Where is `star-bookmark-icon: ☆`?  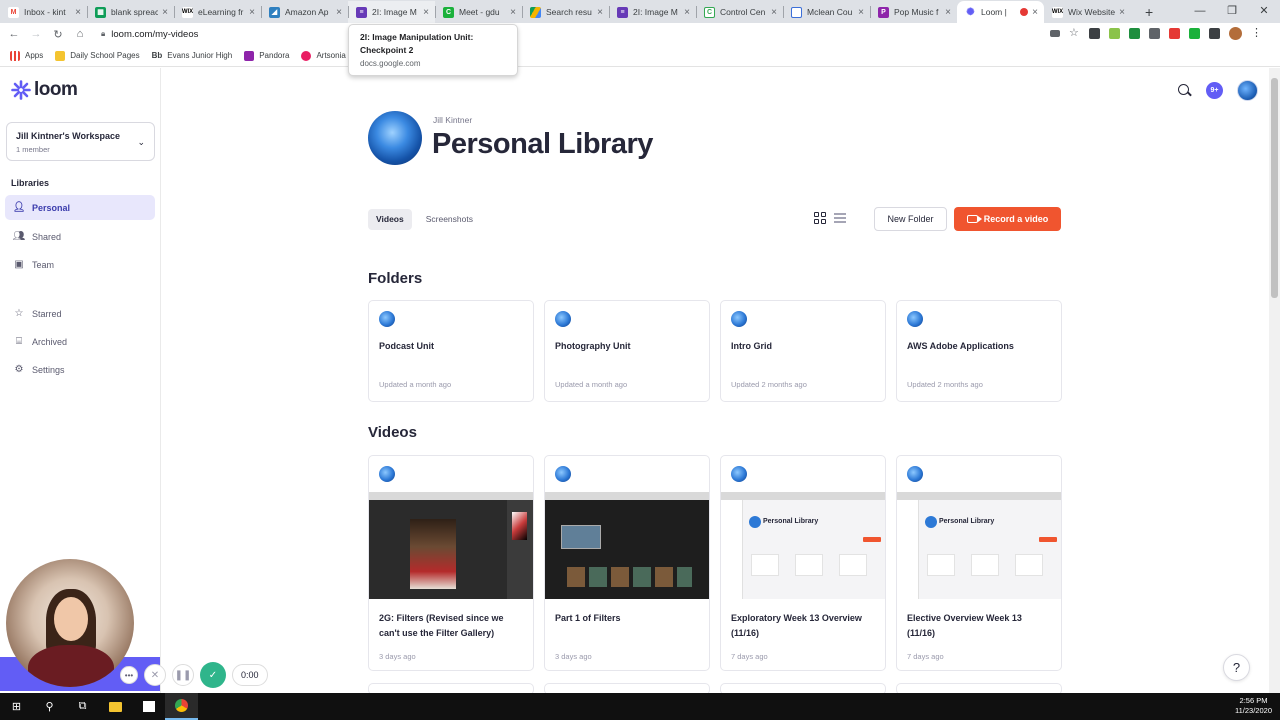
star-bookmark-icon: ☆ is located at coordinates (1074, 33).